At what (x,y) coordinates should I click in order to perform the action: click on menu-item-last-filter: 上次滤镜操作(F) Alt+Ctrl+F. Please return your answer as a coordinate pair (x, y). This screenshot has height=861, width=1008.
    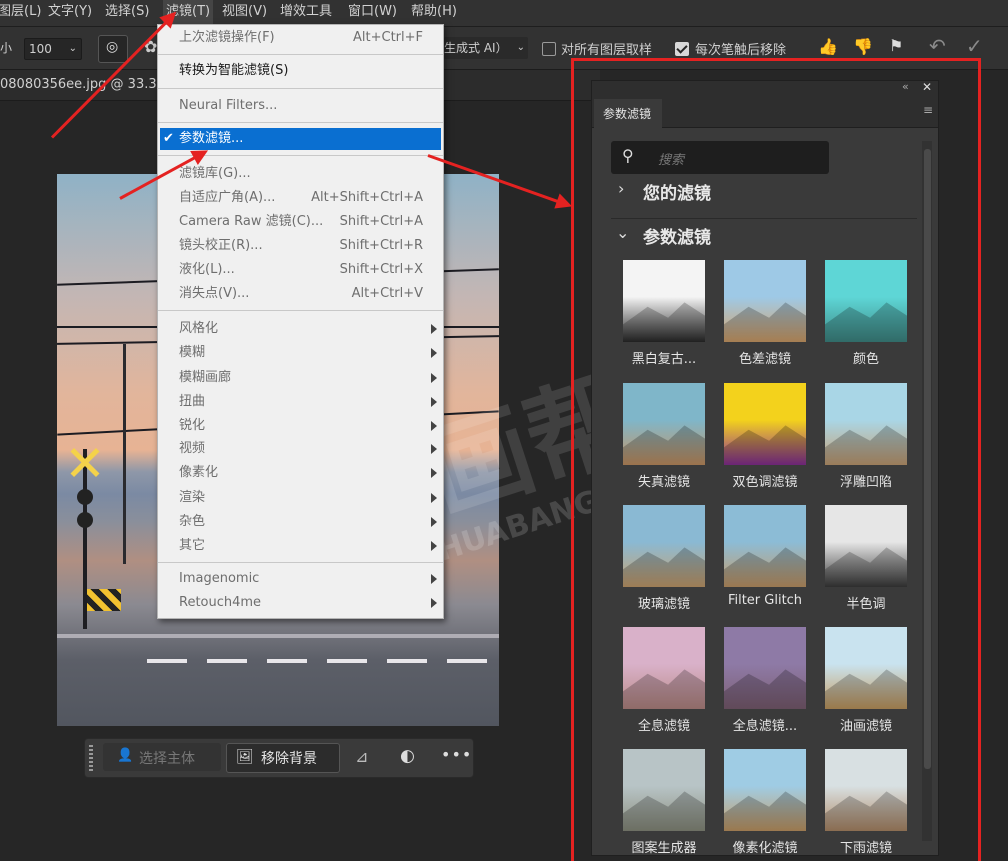
    Looking at the image, I should click on (300, 38).